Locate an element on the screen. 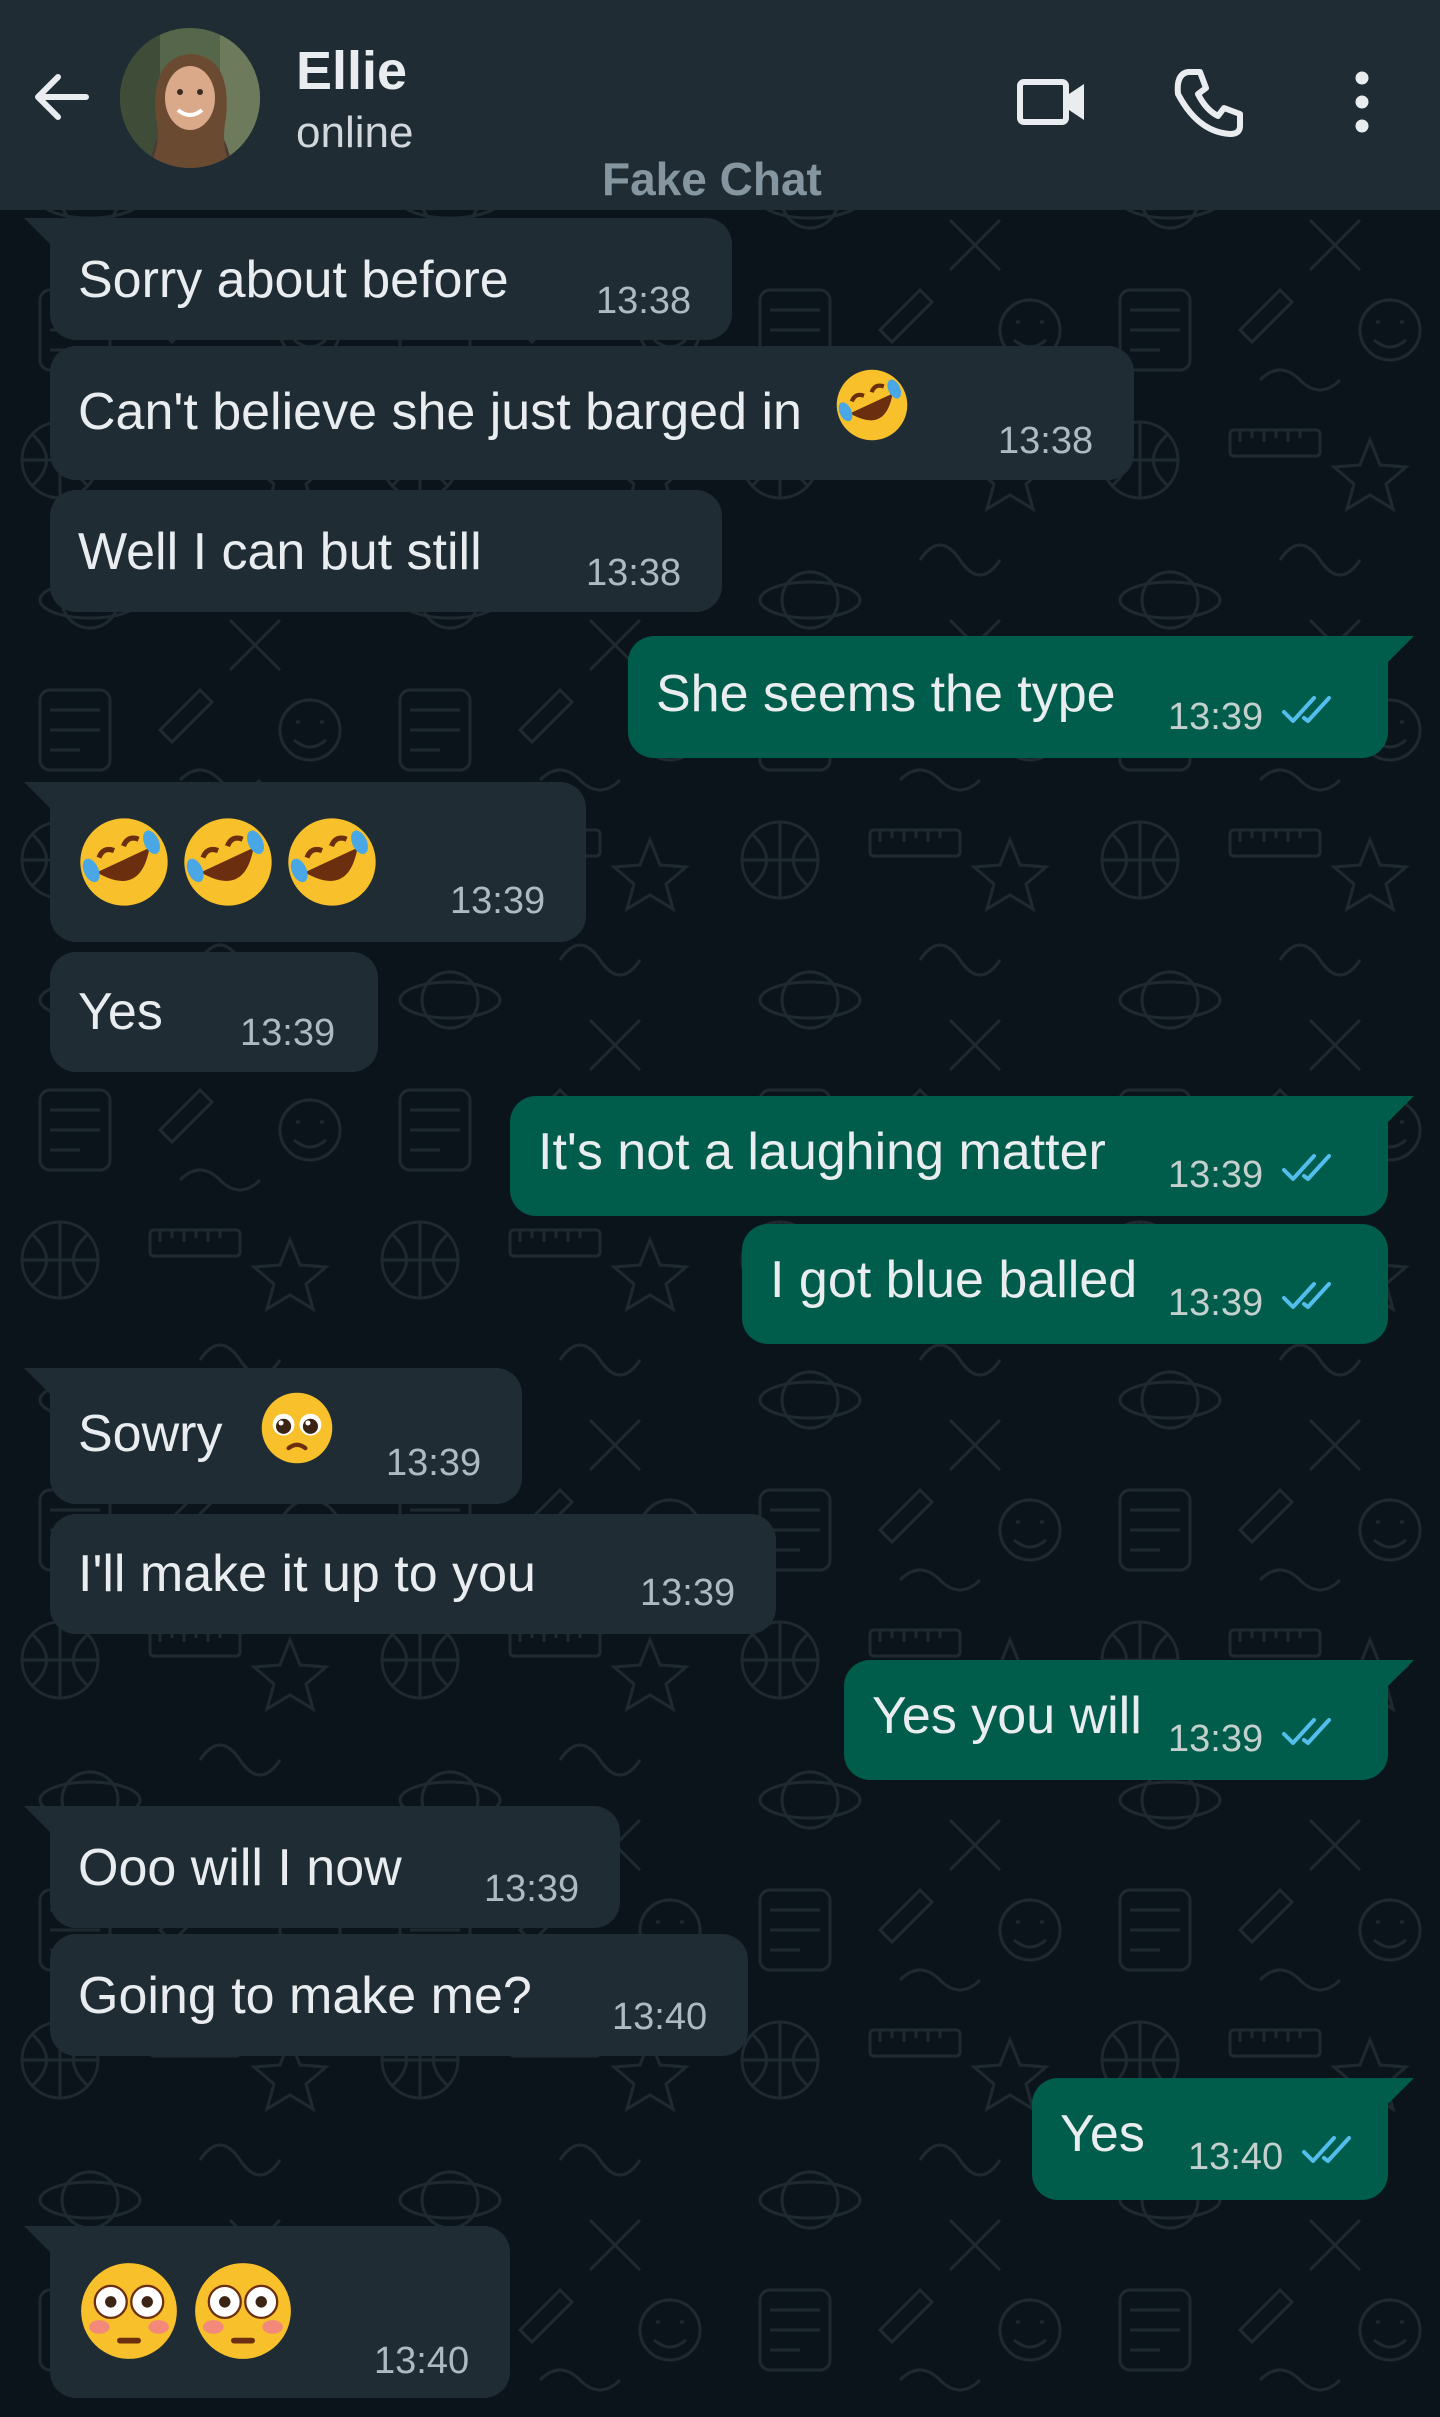  contact-status: online is located at coordinates (355, 132).